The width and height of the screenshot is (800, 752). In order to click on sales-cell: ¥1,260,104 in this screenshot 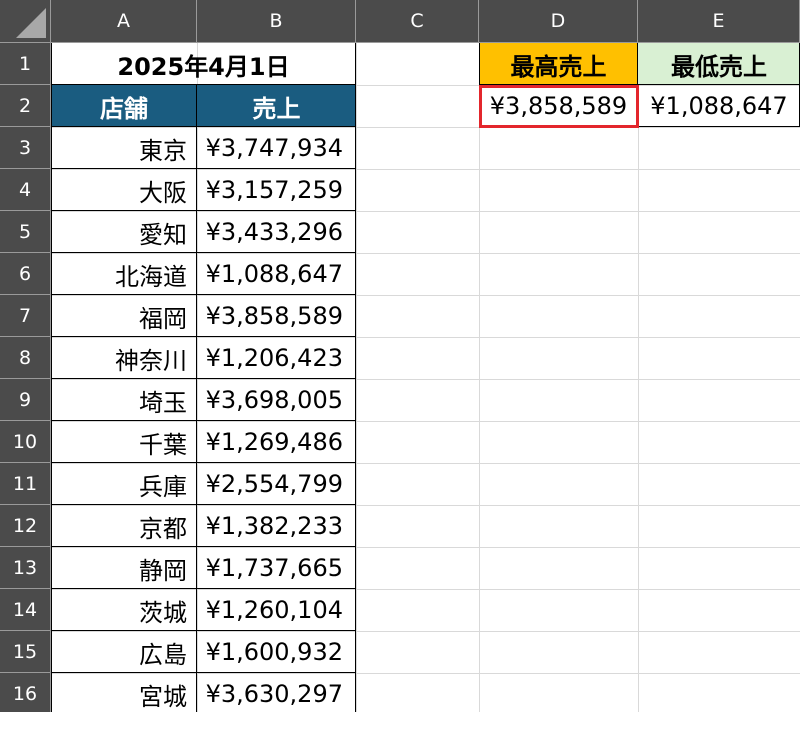, I will do `click(276, 610)`.